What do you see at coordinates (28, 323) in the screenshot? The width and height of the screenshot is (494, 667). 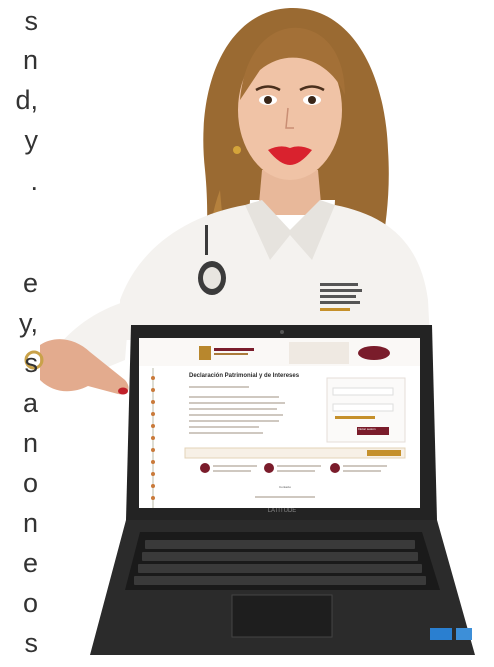 I see `text-fragment: y,` at bounding box center [28, 323].